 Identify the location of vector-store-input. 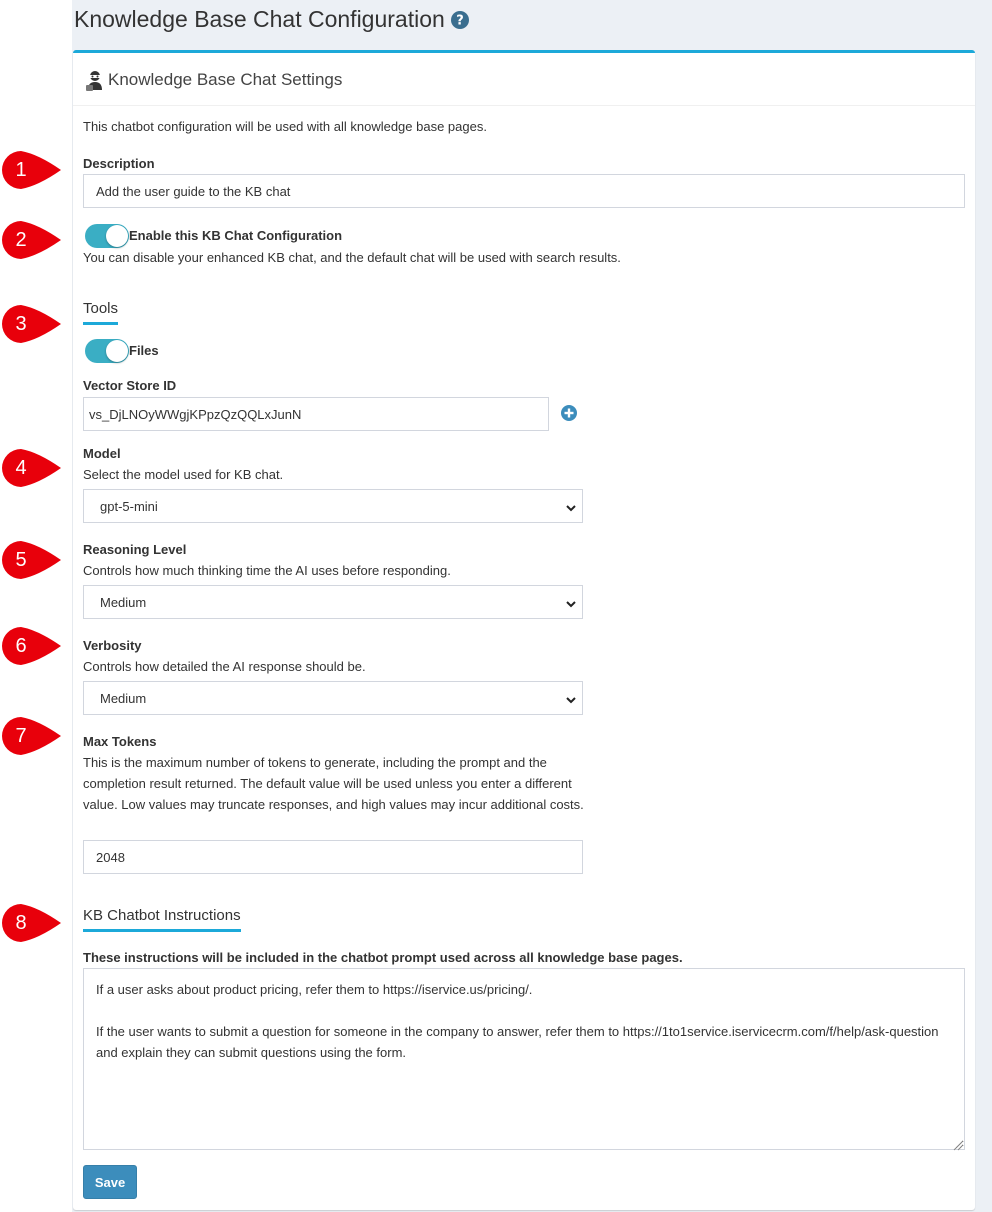
(316, 414).